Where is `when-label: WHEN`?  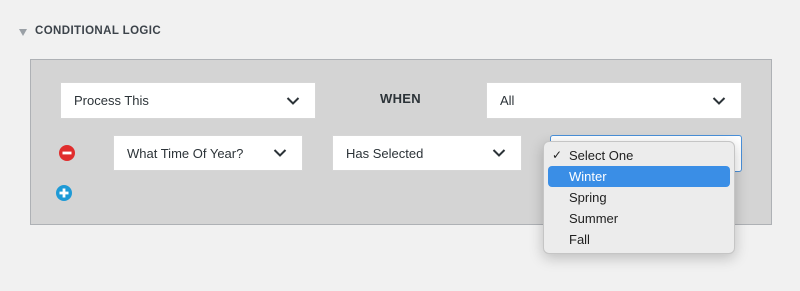
when-label: WHEN is located at coordinates (400, 98).